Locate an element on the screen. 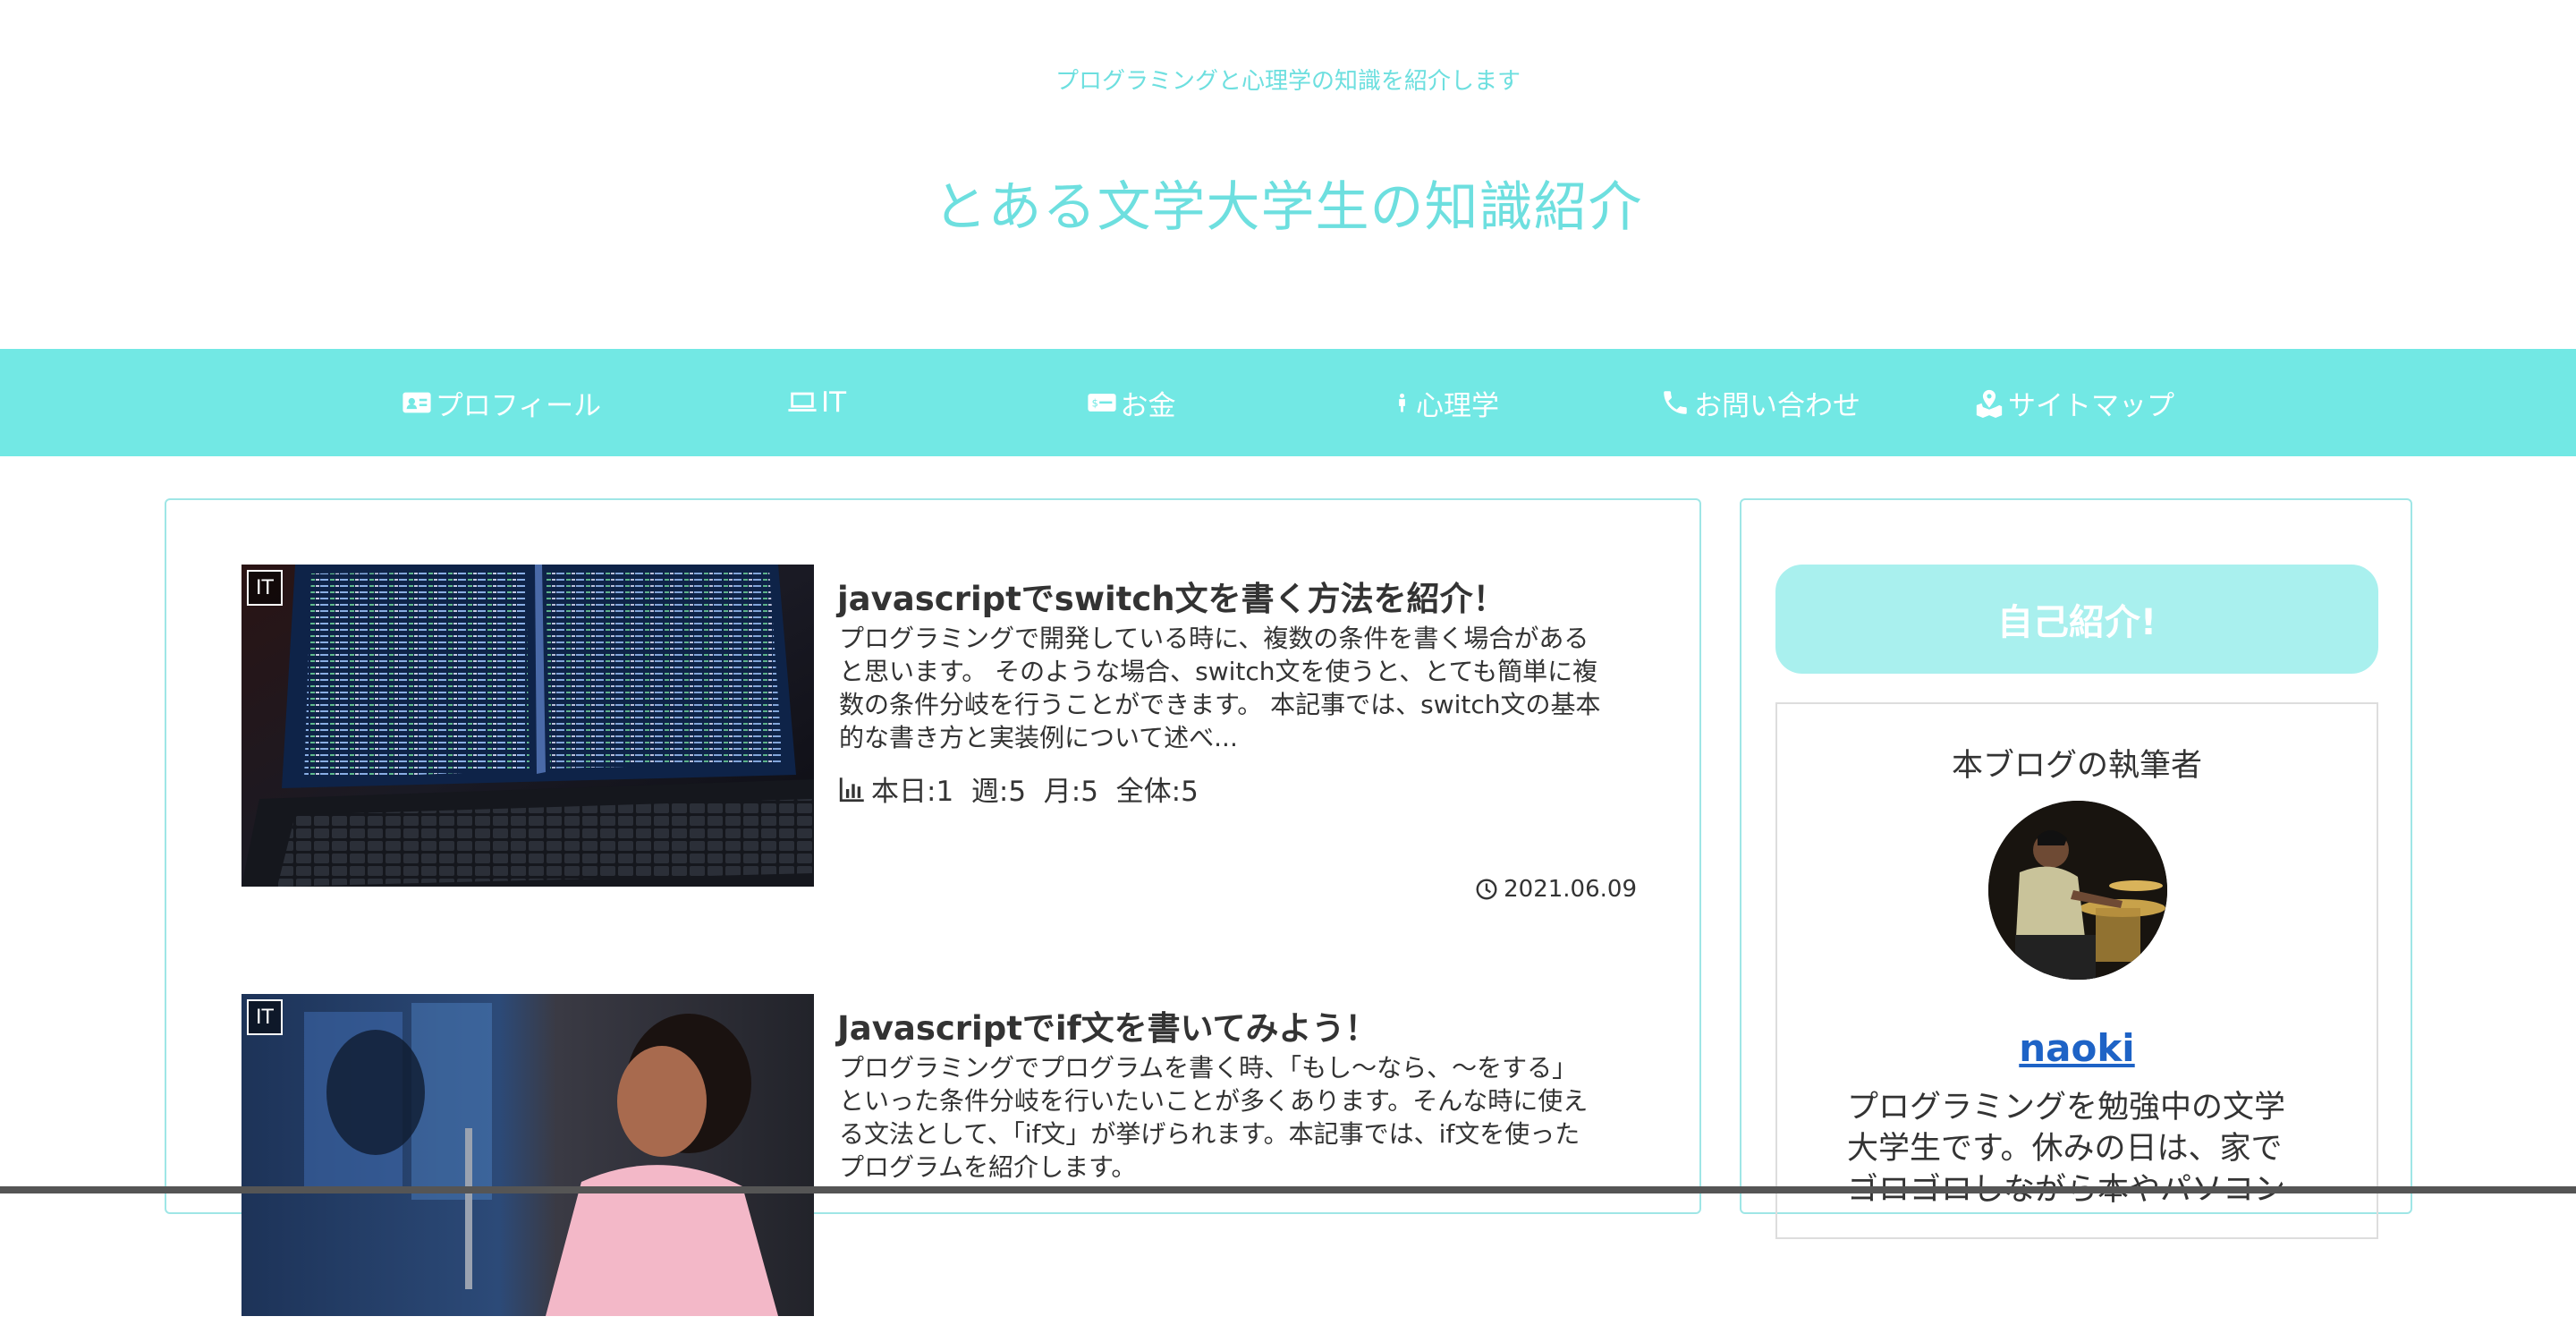 This screenshot has width=2576, height=1325. self-intro-button: 自己紹介! is located at coordinates (2076, 620).